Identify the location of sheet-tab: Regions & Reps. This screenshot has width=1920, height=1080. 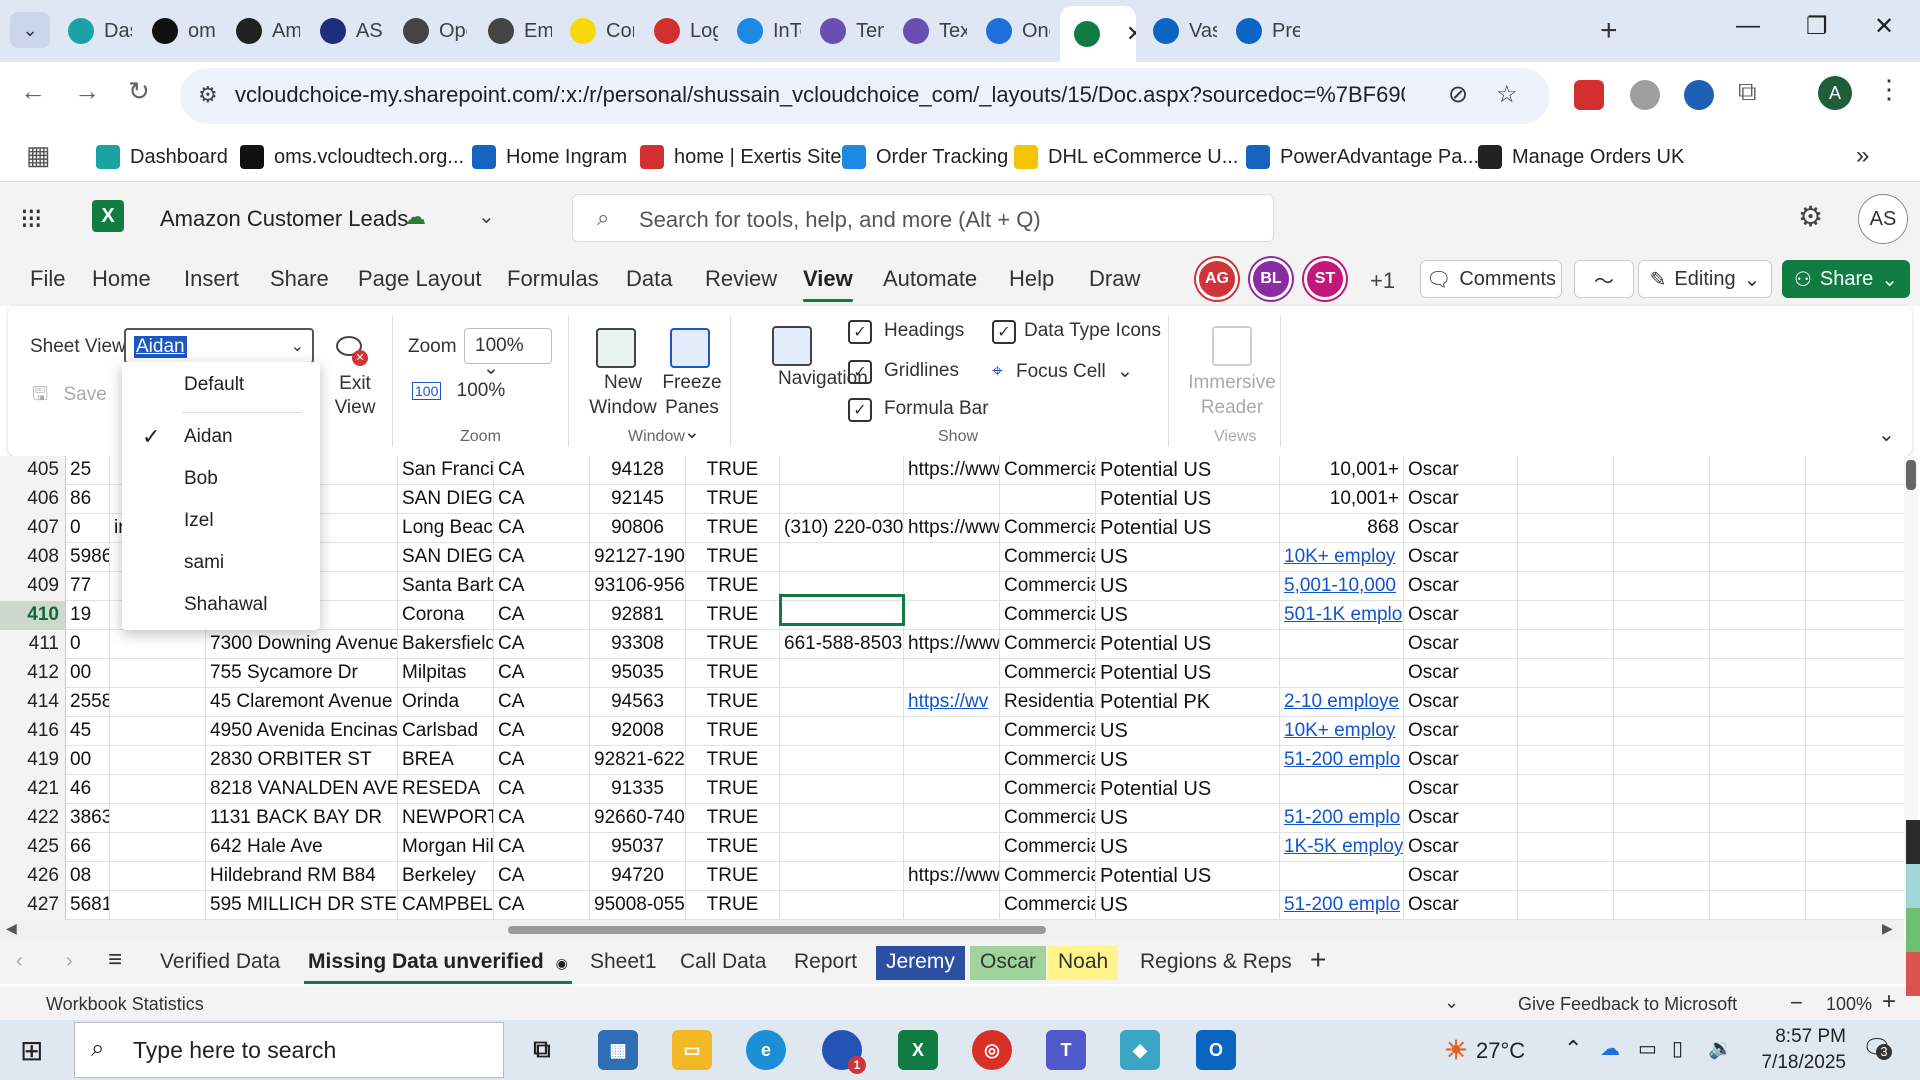
(1216, 963).